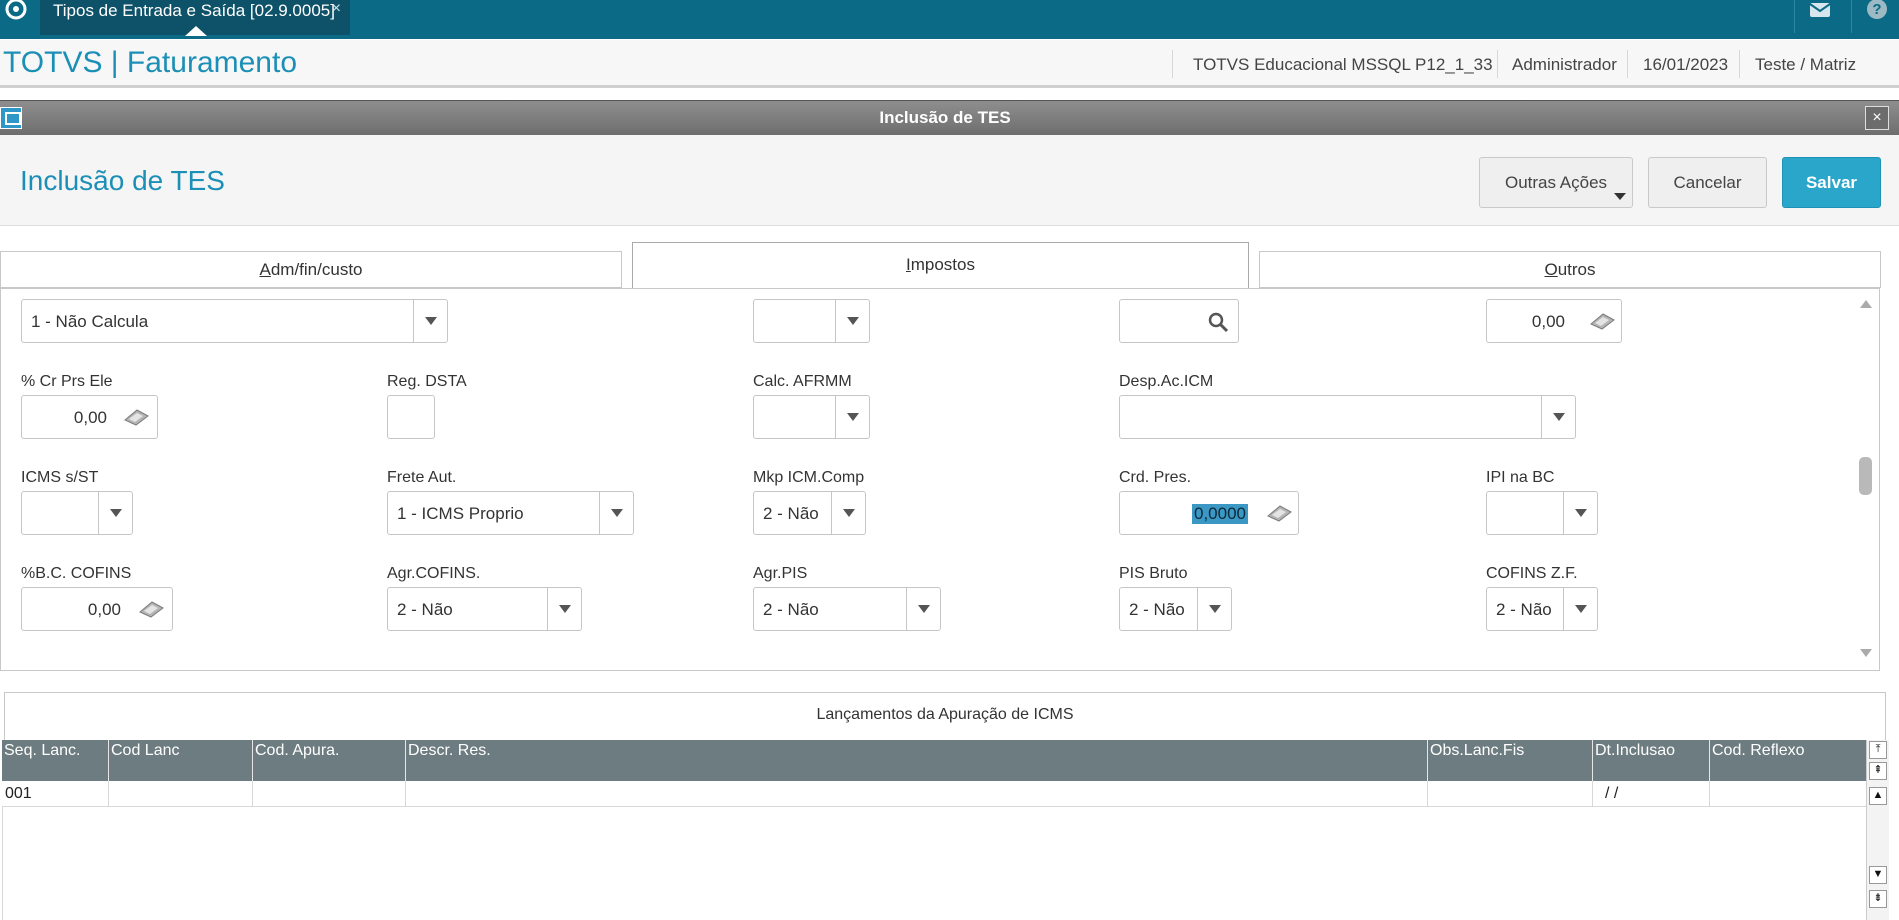 The image size is (1899, 920). Describe the element at coordinates (945, 117) in the screenshot. I see `dialog-title: Inclusão de TES` at that location.